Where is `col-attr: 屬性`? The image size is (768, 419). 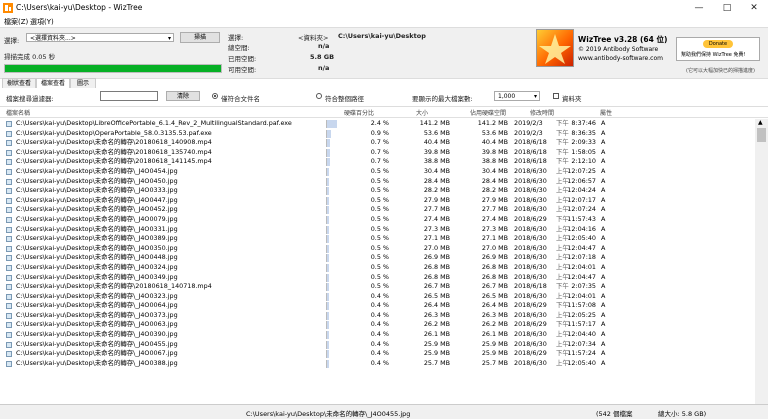
col-attr: 屬性 is located at coordinates (606, 112).